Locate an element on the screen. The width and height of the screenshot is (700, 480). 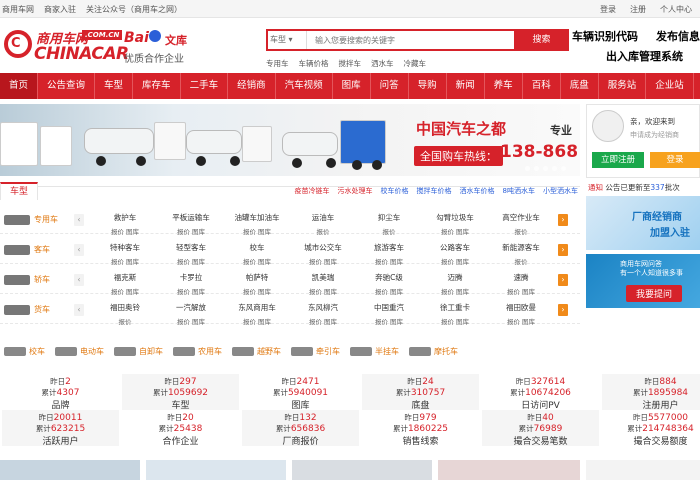
category-item-name: 城市公交车 is located at coordinates (323, 247).